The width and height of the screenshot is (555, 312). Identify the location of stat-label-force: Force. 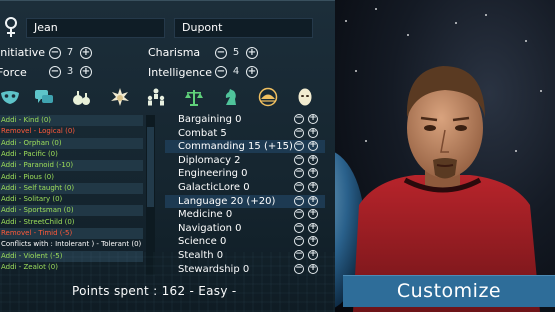
(13, 72).